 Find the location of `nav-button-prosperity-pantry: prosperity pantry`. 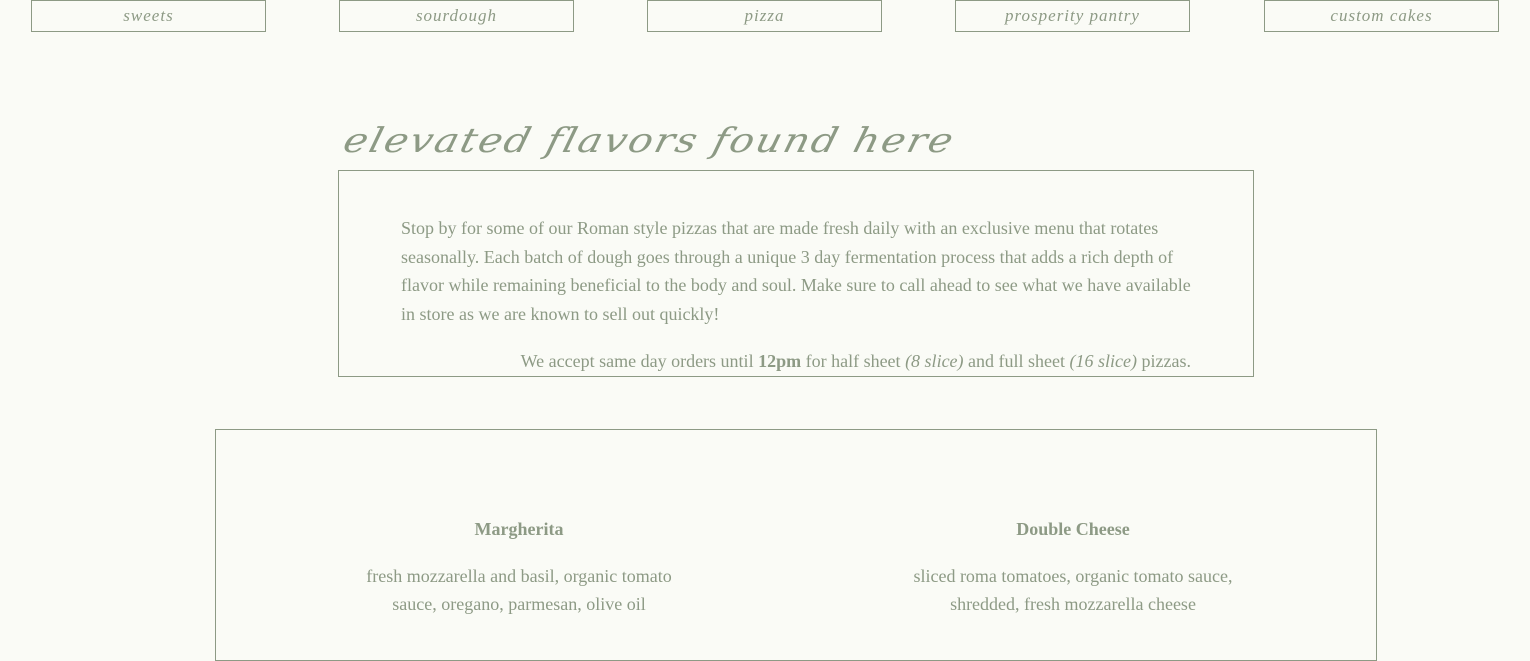

nav-button-prosperity-pantry: prosperity pantry is located at coordinates (1072, 16).